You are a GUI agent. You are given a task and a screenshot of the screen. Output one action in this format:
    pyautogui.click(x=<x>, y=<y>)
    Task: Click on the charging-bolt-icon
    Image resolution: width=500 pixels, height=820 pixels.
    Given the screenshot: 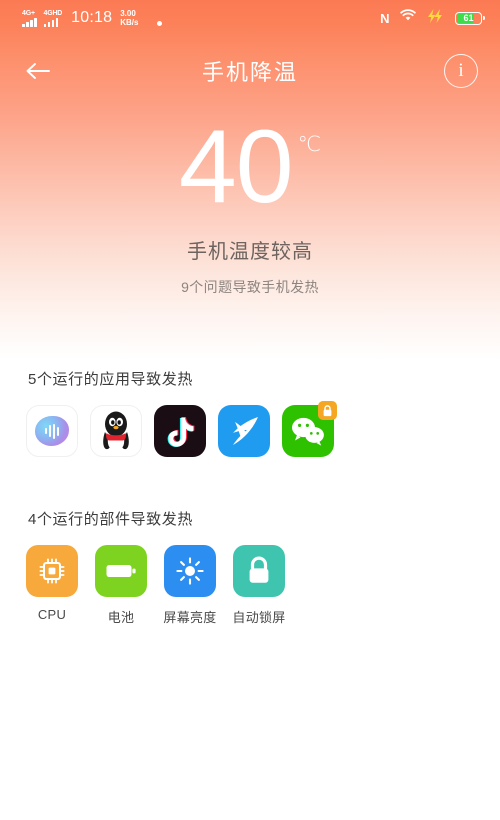 What is the action you would take?
    pyautogui.click(x=435, y=18)
    